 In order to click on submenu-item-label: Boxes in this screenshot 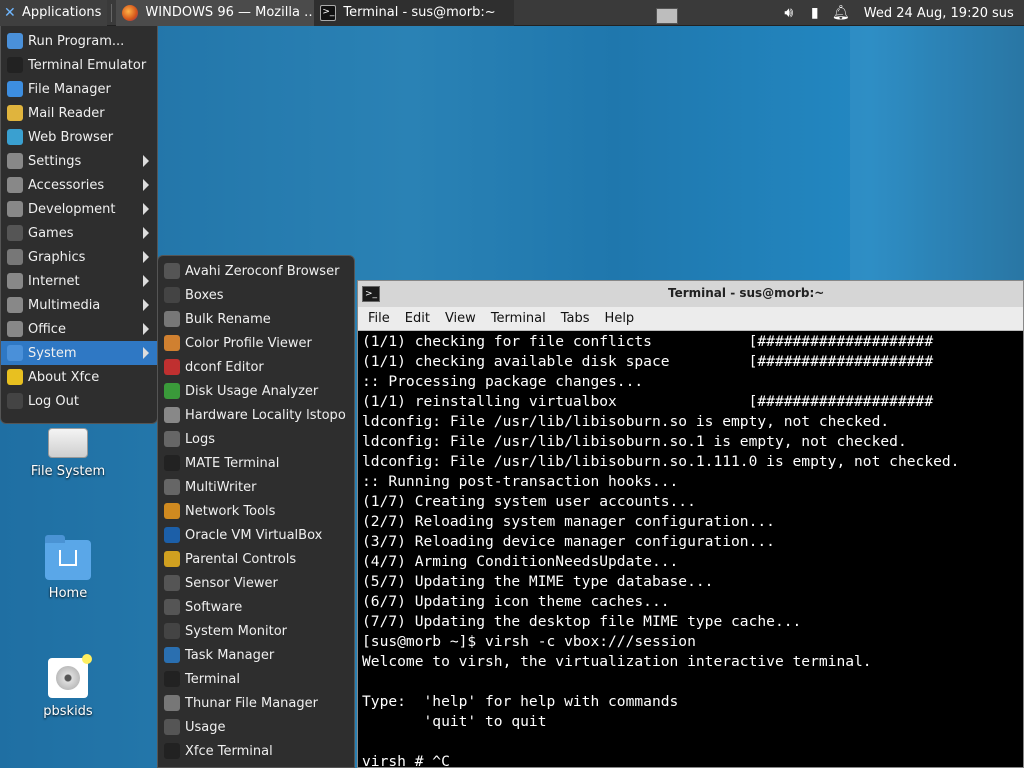, I will do `click(204, 295)`.